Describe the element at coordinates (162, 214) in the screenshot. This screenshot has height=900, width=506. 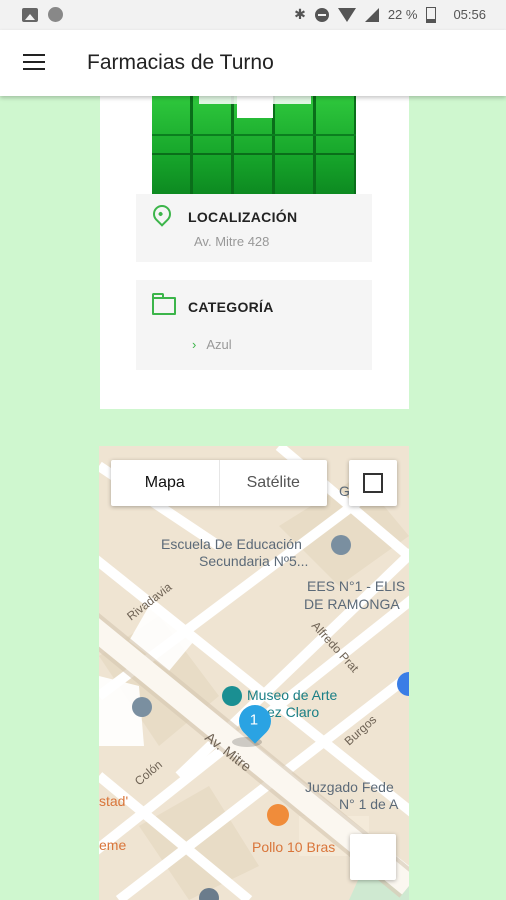
I see `location-pin-icon` at that location.